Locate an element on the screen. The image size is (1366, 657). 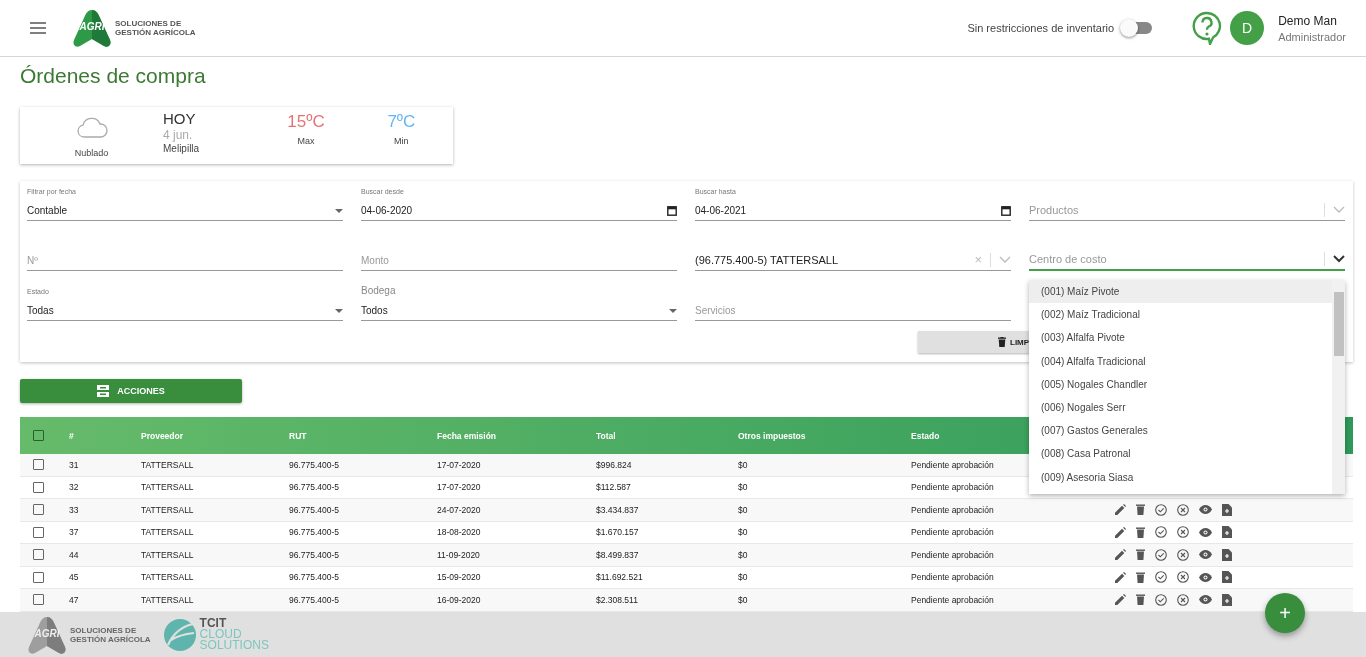
table-cell-text: $3.434.837 is located at coordinates (618, 509).